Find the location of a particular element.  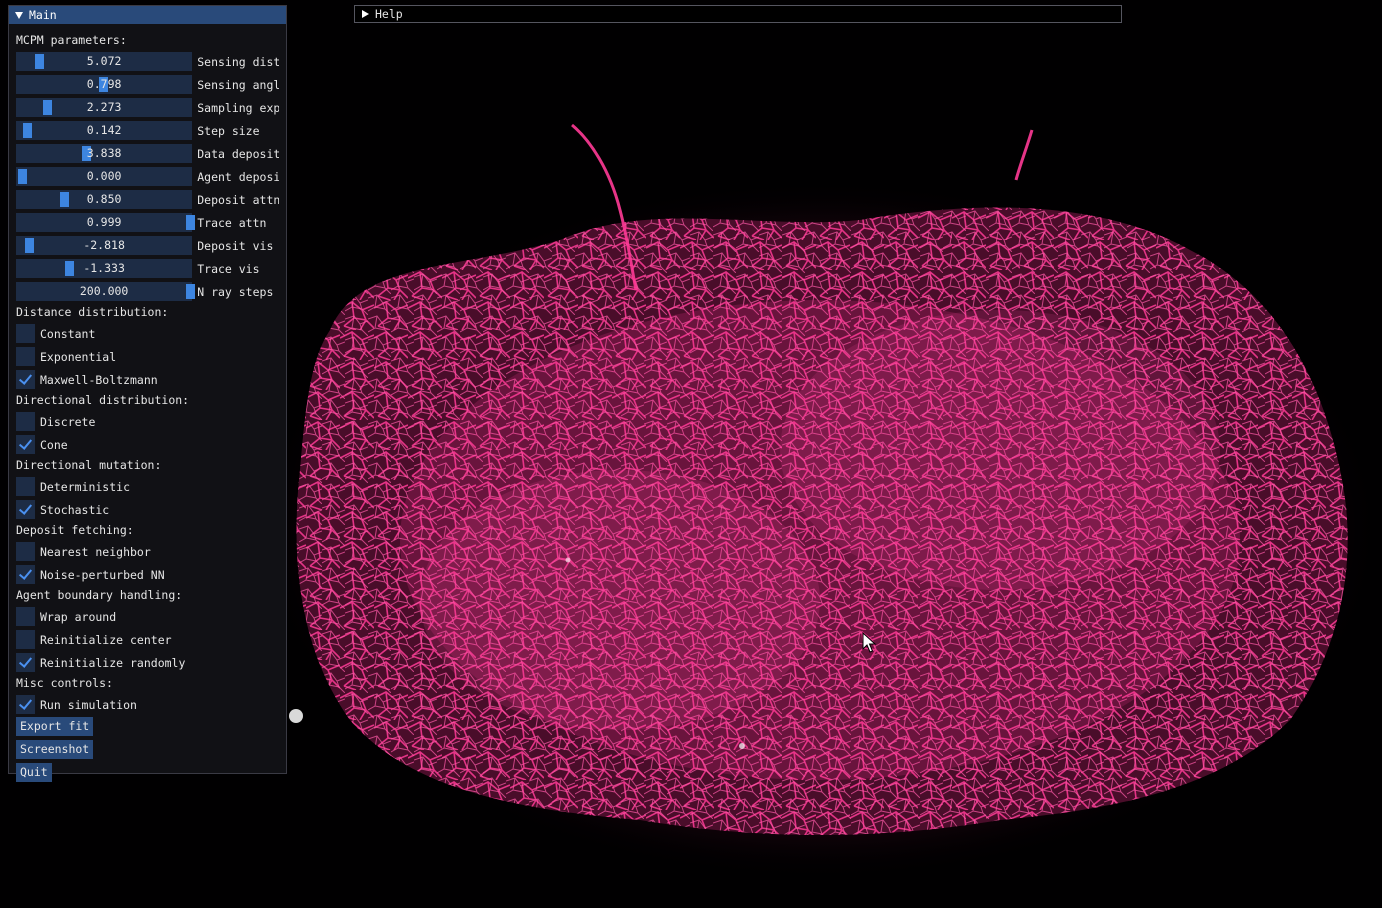

slider-label: Agent deposi is located at coordinates (238, 176).